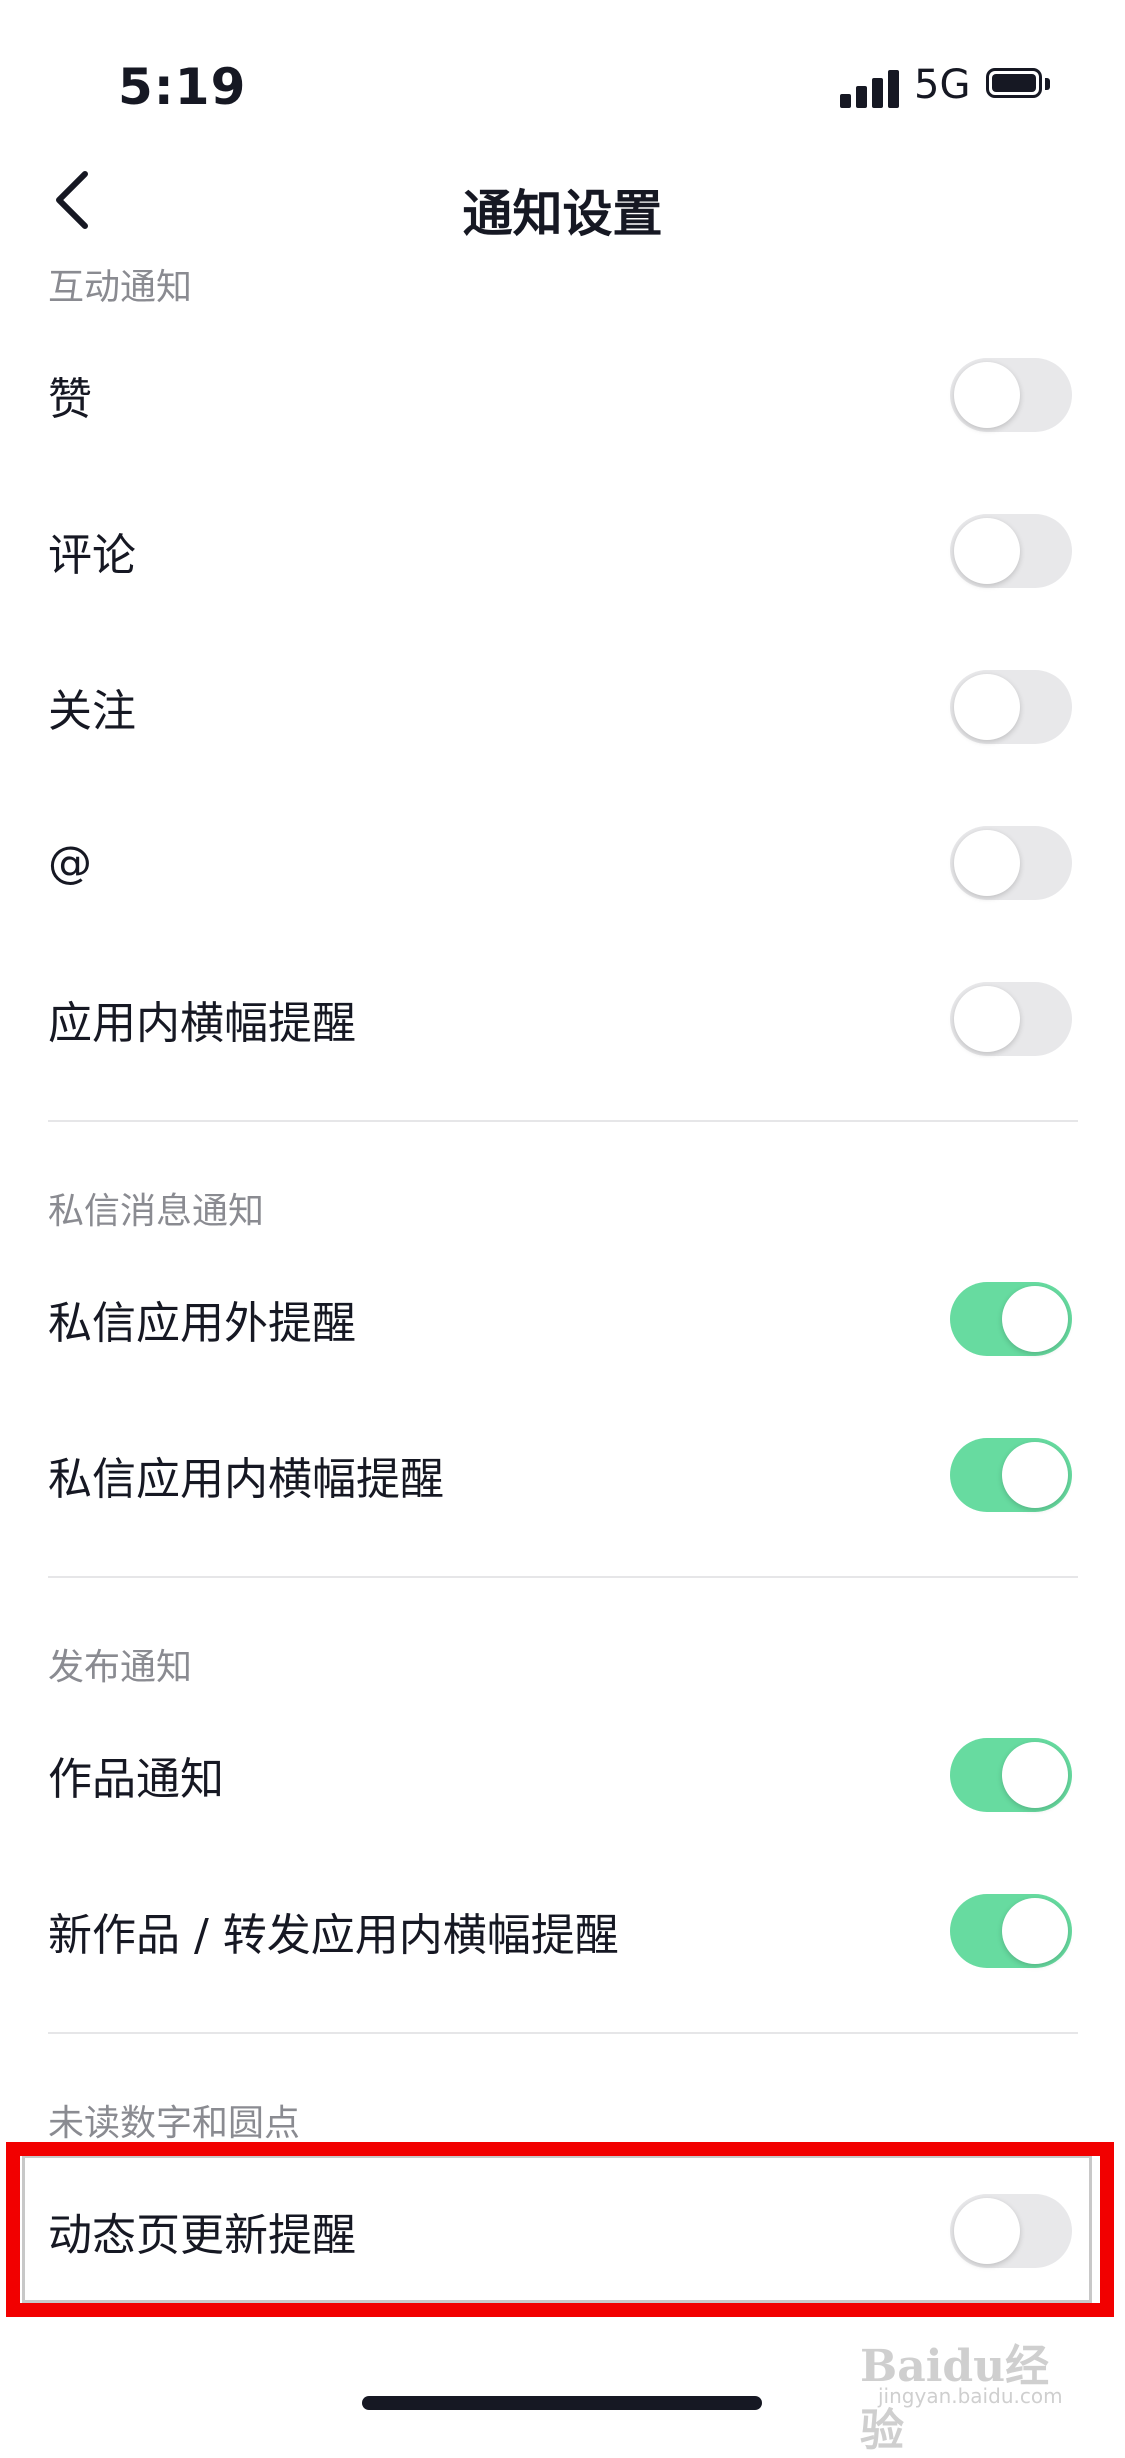  Describe the element at coordinates (870, 88) in the screenshot. I see `signal-icon` at that location.